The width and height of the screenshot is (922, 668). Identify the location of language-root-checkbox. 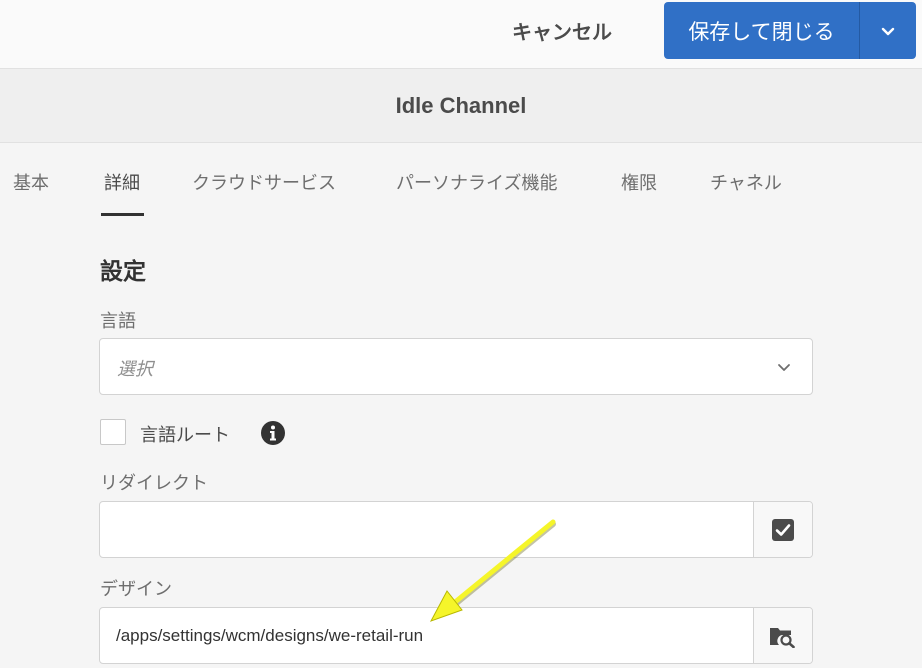
(113, 432).